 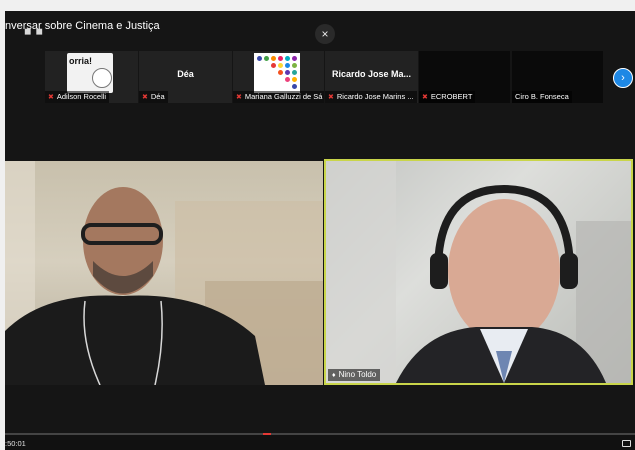 What do you see at coordinates (35, 31) in the screenshot?
I see `title-overlay-icons: ◼◼` at bounding box center [35, 31].